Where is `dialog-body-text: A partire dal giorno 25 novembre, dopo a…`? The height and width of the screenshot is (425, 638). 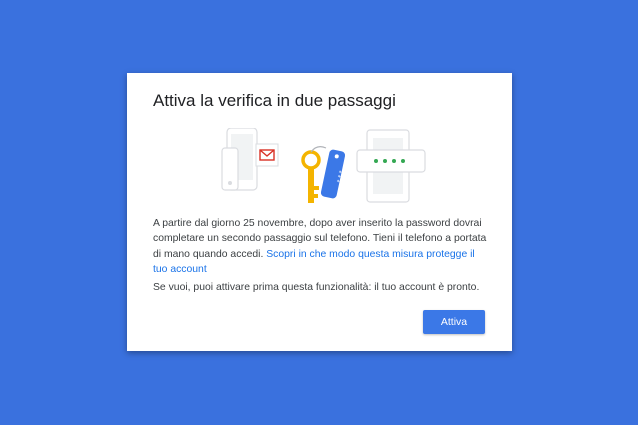
dialog-body-text: A partire dal giorno 25 novembre, dopo a… is located at coordinates (320, 247).